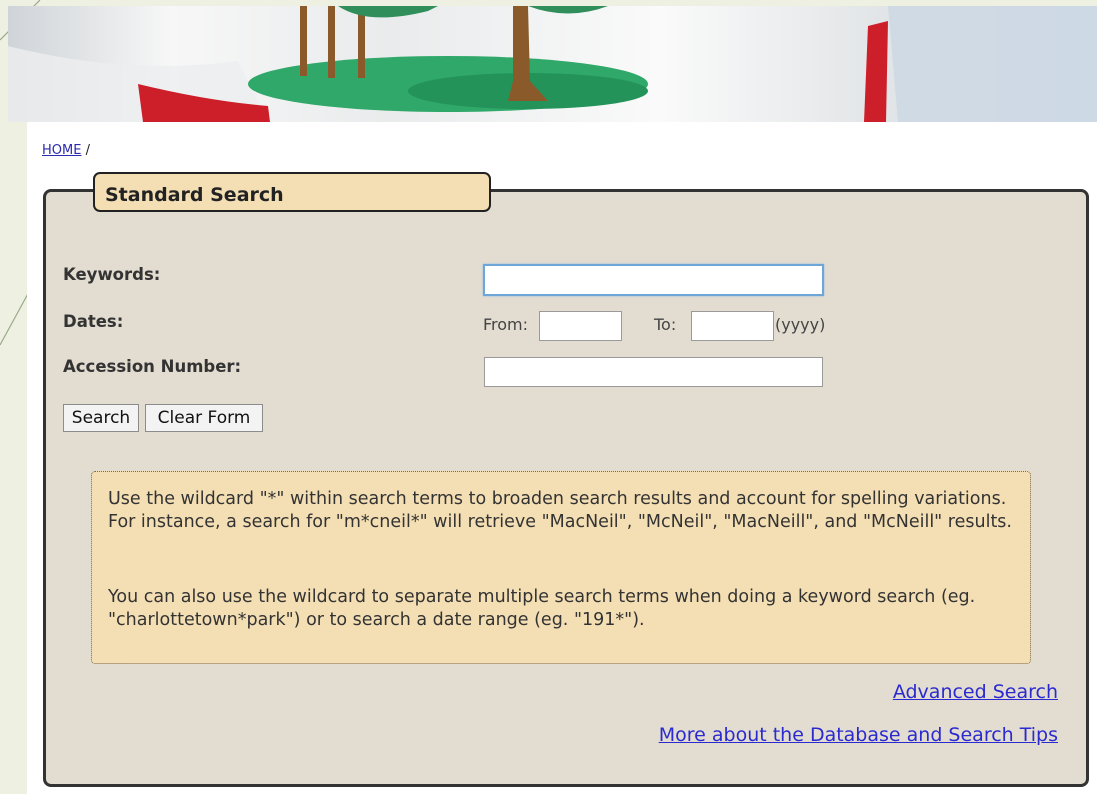 The height and width of the screenshot is (794, 1097). I want to click on to-label: To:, so click(665, 324).